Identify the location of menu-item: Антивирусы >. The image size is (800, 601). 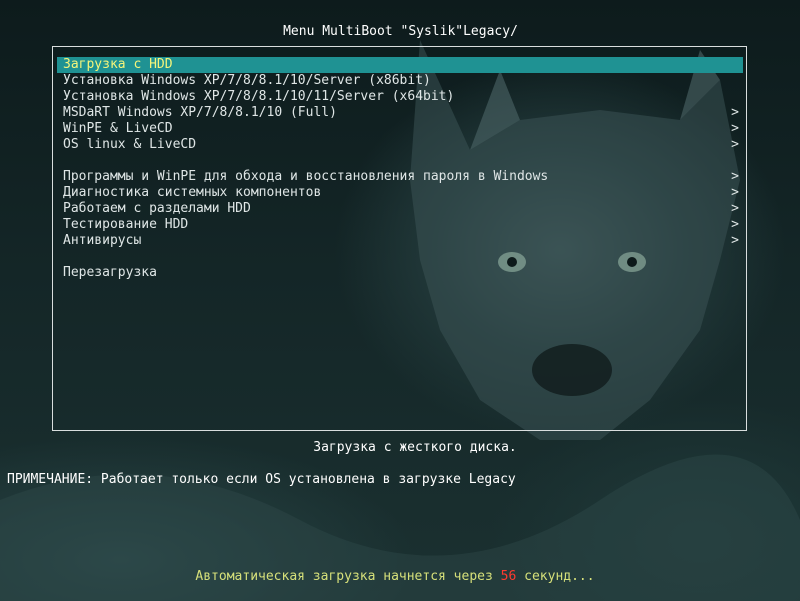
(400, 241).